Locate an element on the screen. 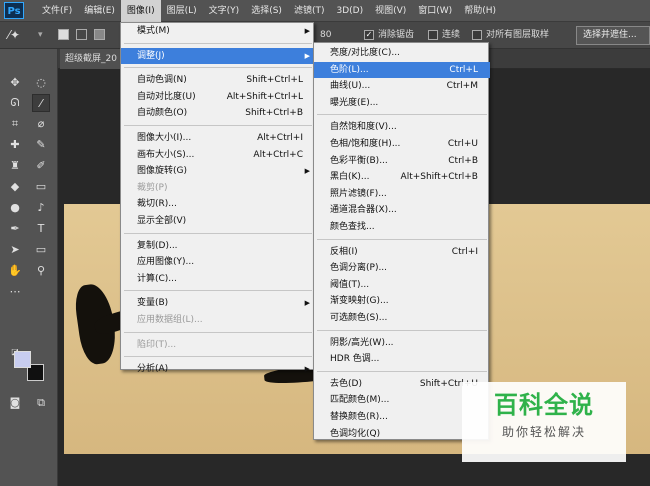  magic-wand-preset-icon: ⁄✦ is located at coordinates (14, 35).